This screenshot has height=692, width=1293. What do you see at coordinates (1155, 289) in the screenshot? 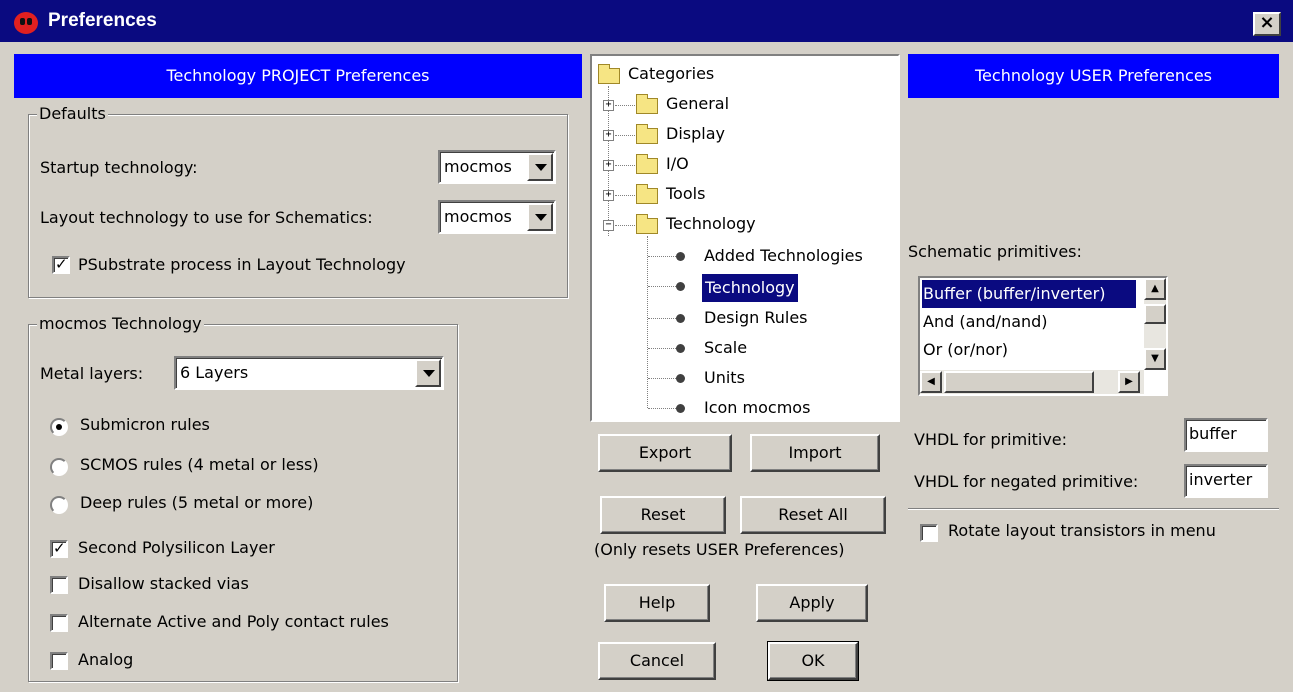
I see `scroll-up-icon: ▲` at bounding box center [1155, 289].